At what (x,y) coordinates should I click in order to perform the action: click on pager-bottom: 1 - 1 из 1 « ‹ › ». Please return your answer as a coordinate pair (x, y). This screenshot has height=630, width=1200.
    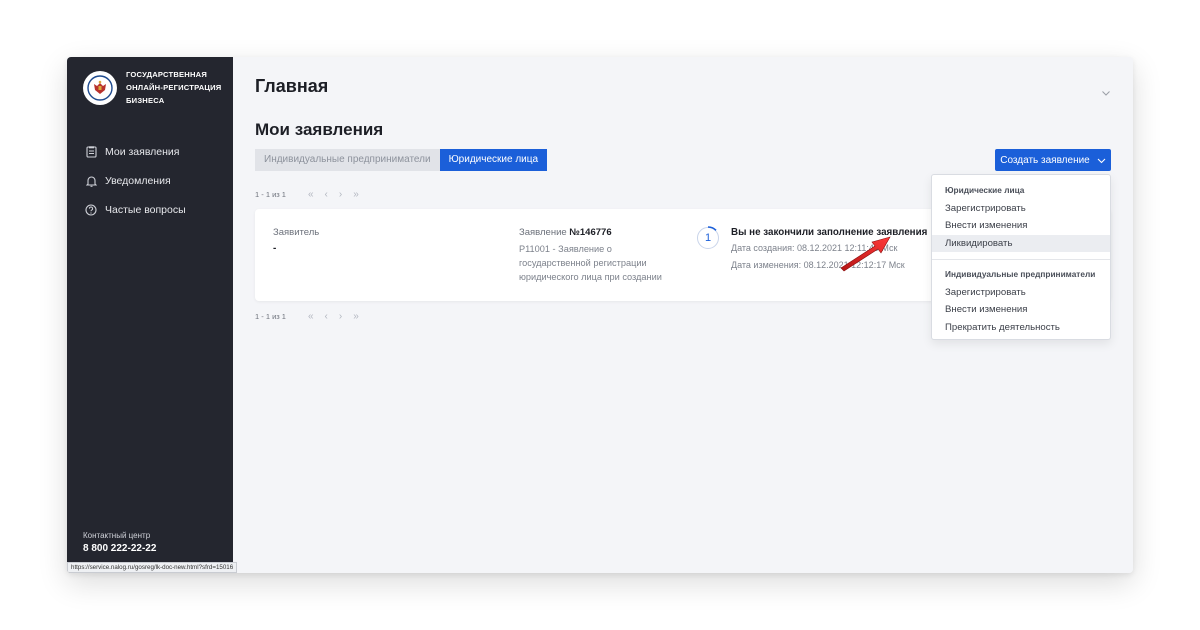
    Looking at the image, I should click on (312, 316).